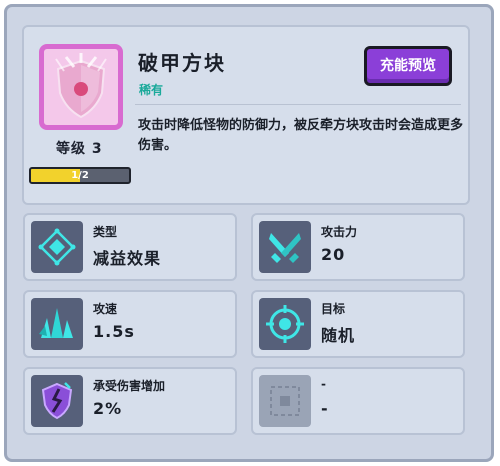 The width and height of the screenshot is (500, 466). I want to click on stat-card-target: 目标 随机, so click(358, 324).